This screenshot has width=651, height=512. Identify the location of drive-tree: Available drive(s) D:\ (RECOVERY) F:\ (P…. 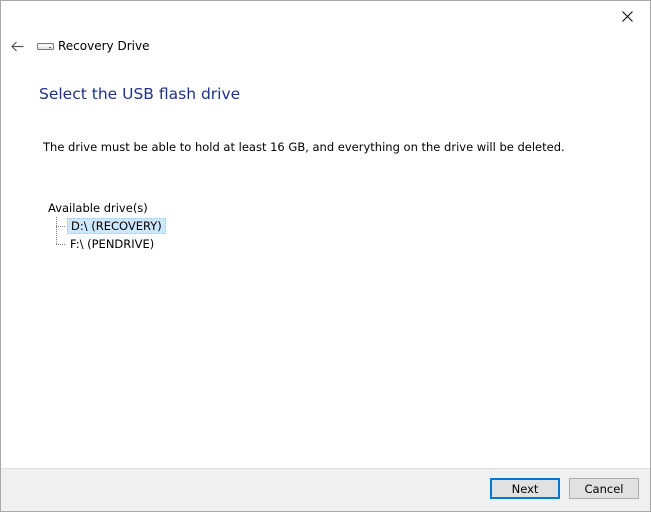
(107, 226).